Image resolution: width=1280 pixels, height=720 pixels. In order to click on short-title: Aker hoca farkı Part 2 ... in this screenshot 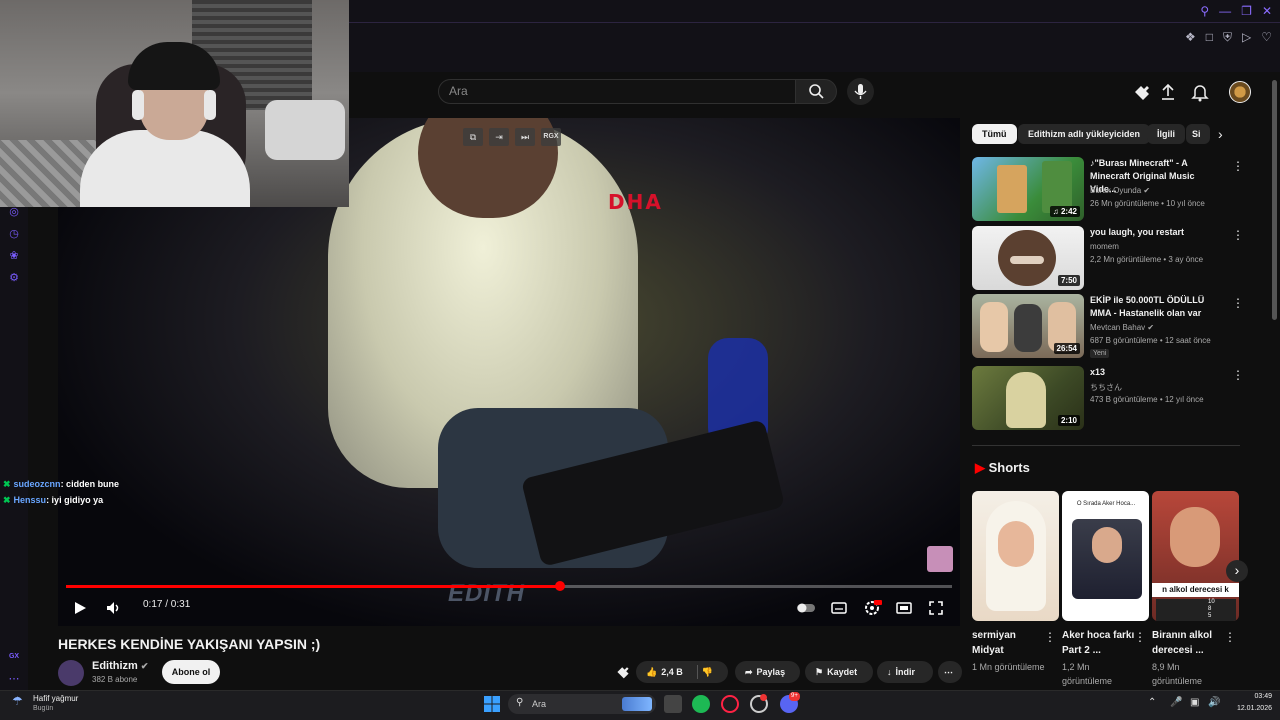, I will do `click(1099, 643)`.